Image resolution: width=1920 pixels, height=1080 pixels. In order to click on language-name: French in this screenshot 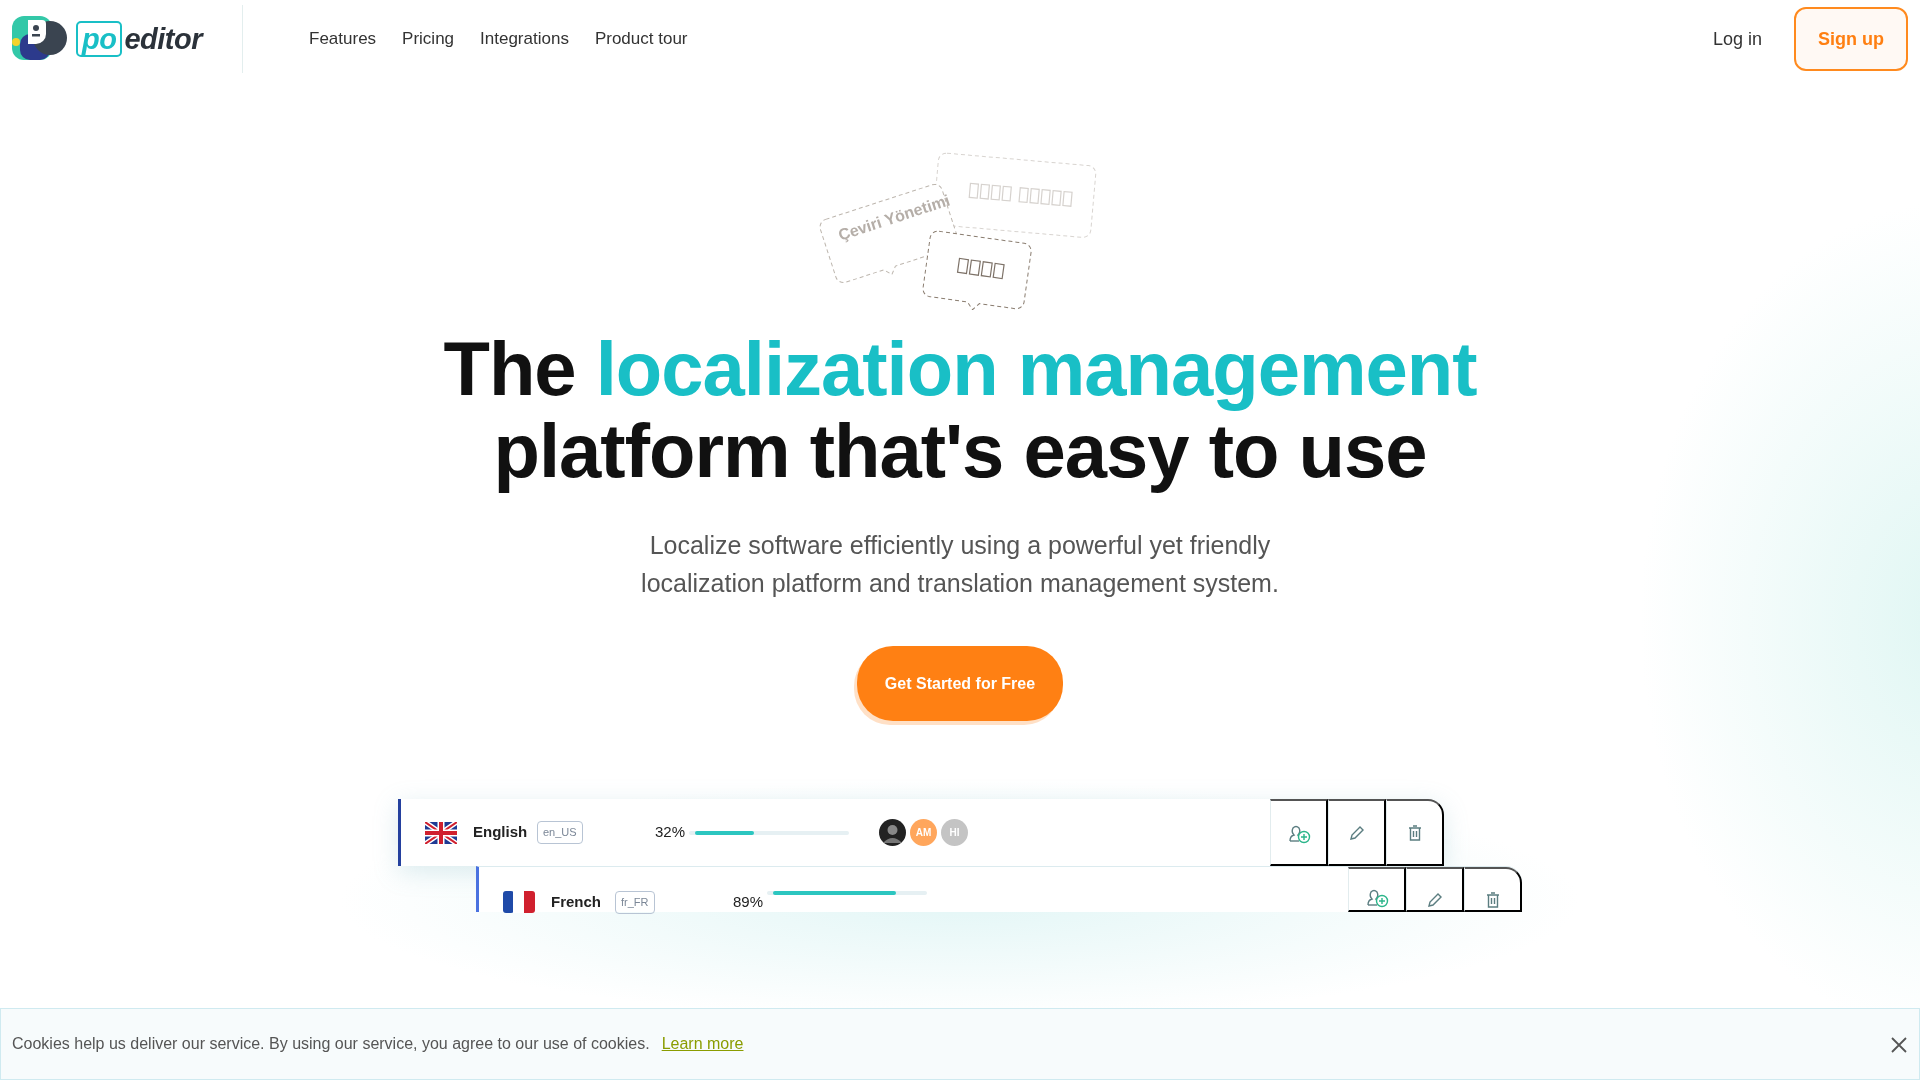, I will do `click(576, 902)`.